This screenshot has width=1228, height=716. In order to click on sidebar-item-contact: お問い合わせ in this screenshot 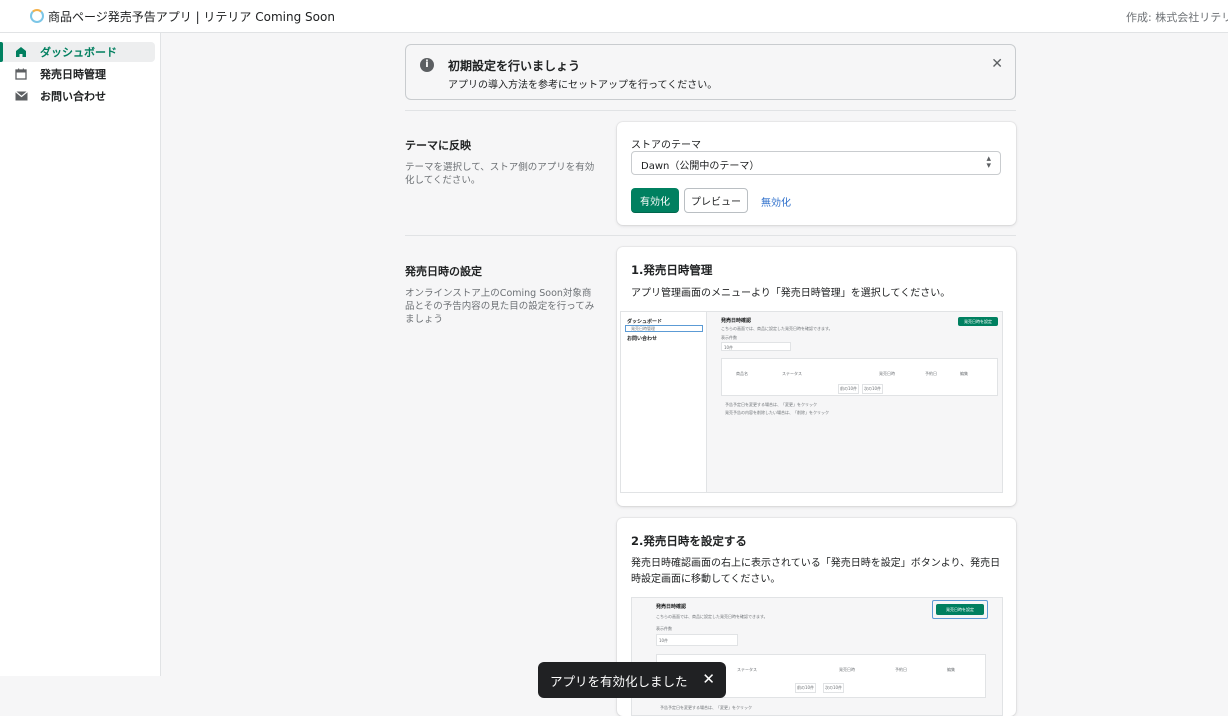, I will do `click(77, 96)`.